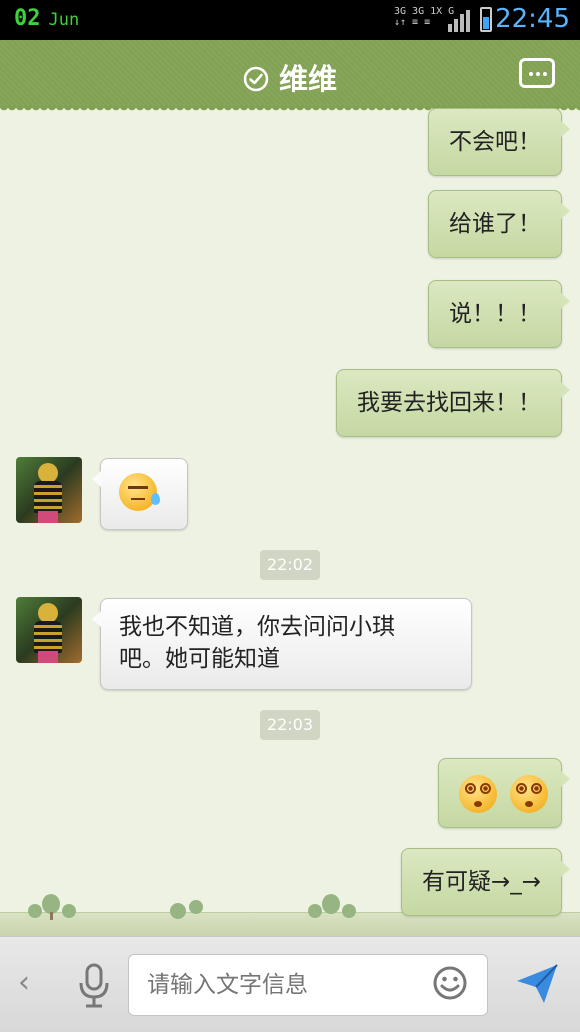 This screenshot has height=1032, width=580. I want to click on contact-title: 维维, so click(290, 77).